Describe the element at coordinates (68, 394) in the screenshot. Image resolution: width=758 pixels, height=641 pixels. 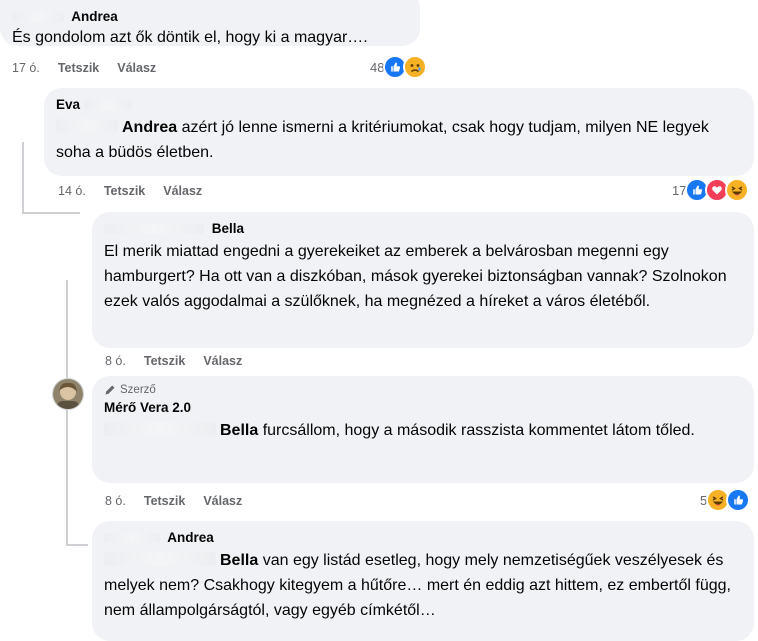
I see `avatar` at that location.